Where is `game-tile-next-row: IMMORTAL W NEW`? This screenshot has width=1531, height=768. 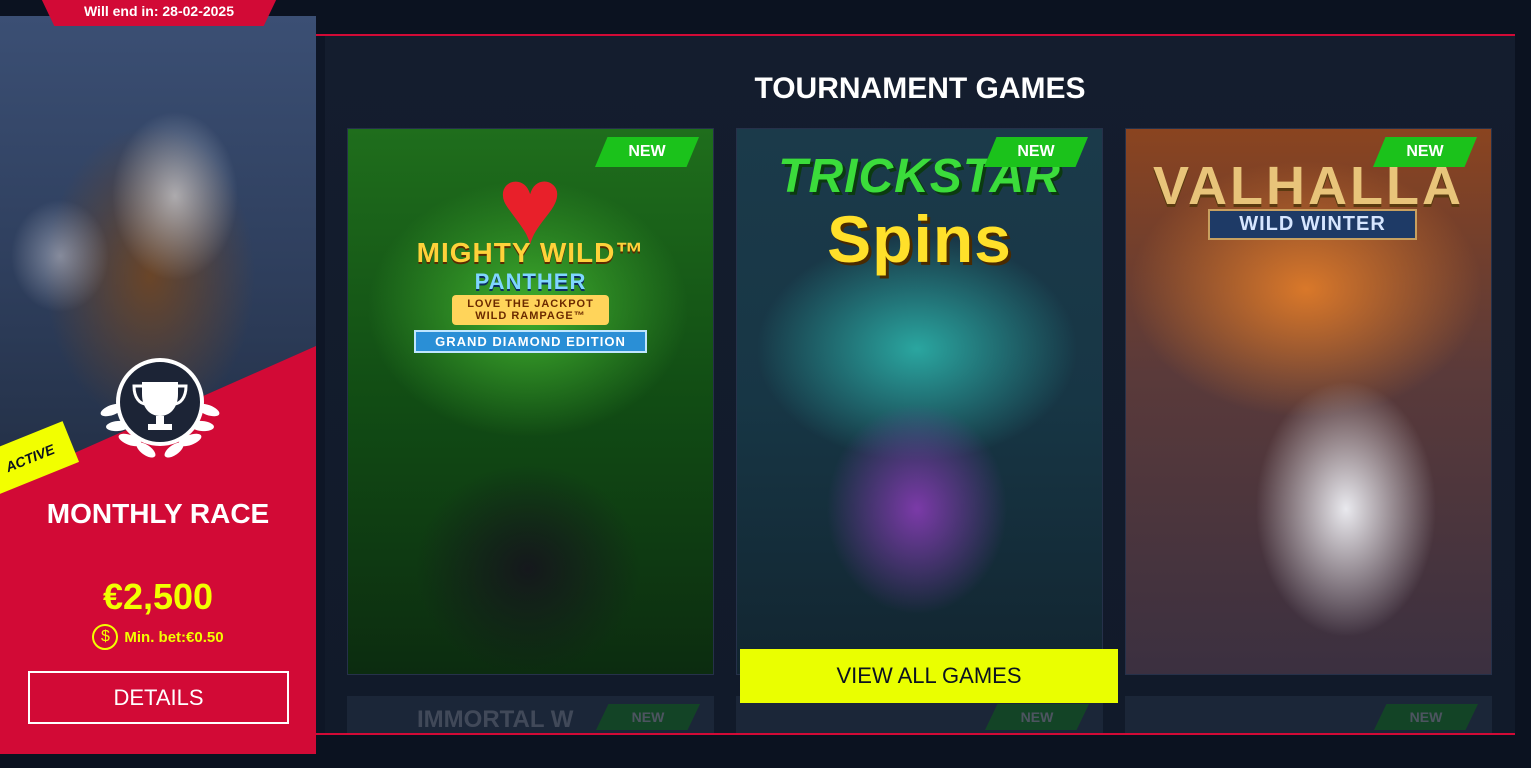 game-tile-next-row: IMMORTAL W NEW is located at coordinates (530, 714).